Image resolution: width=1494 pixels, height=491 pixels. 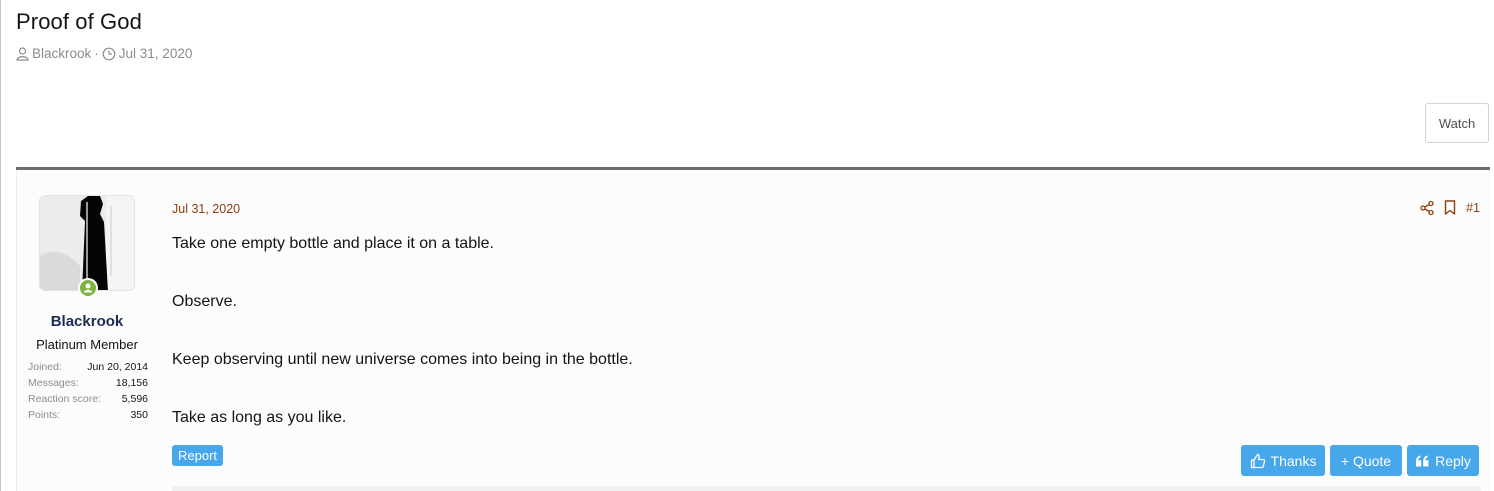 I want to click on stat-value: 18,156, so click(x=131, y=383).